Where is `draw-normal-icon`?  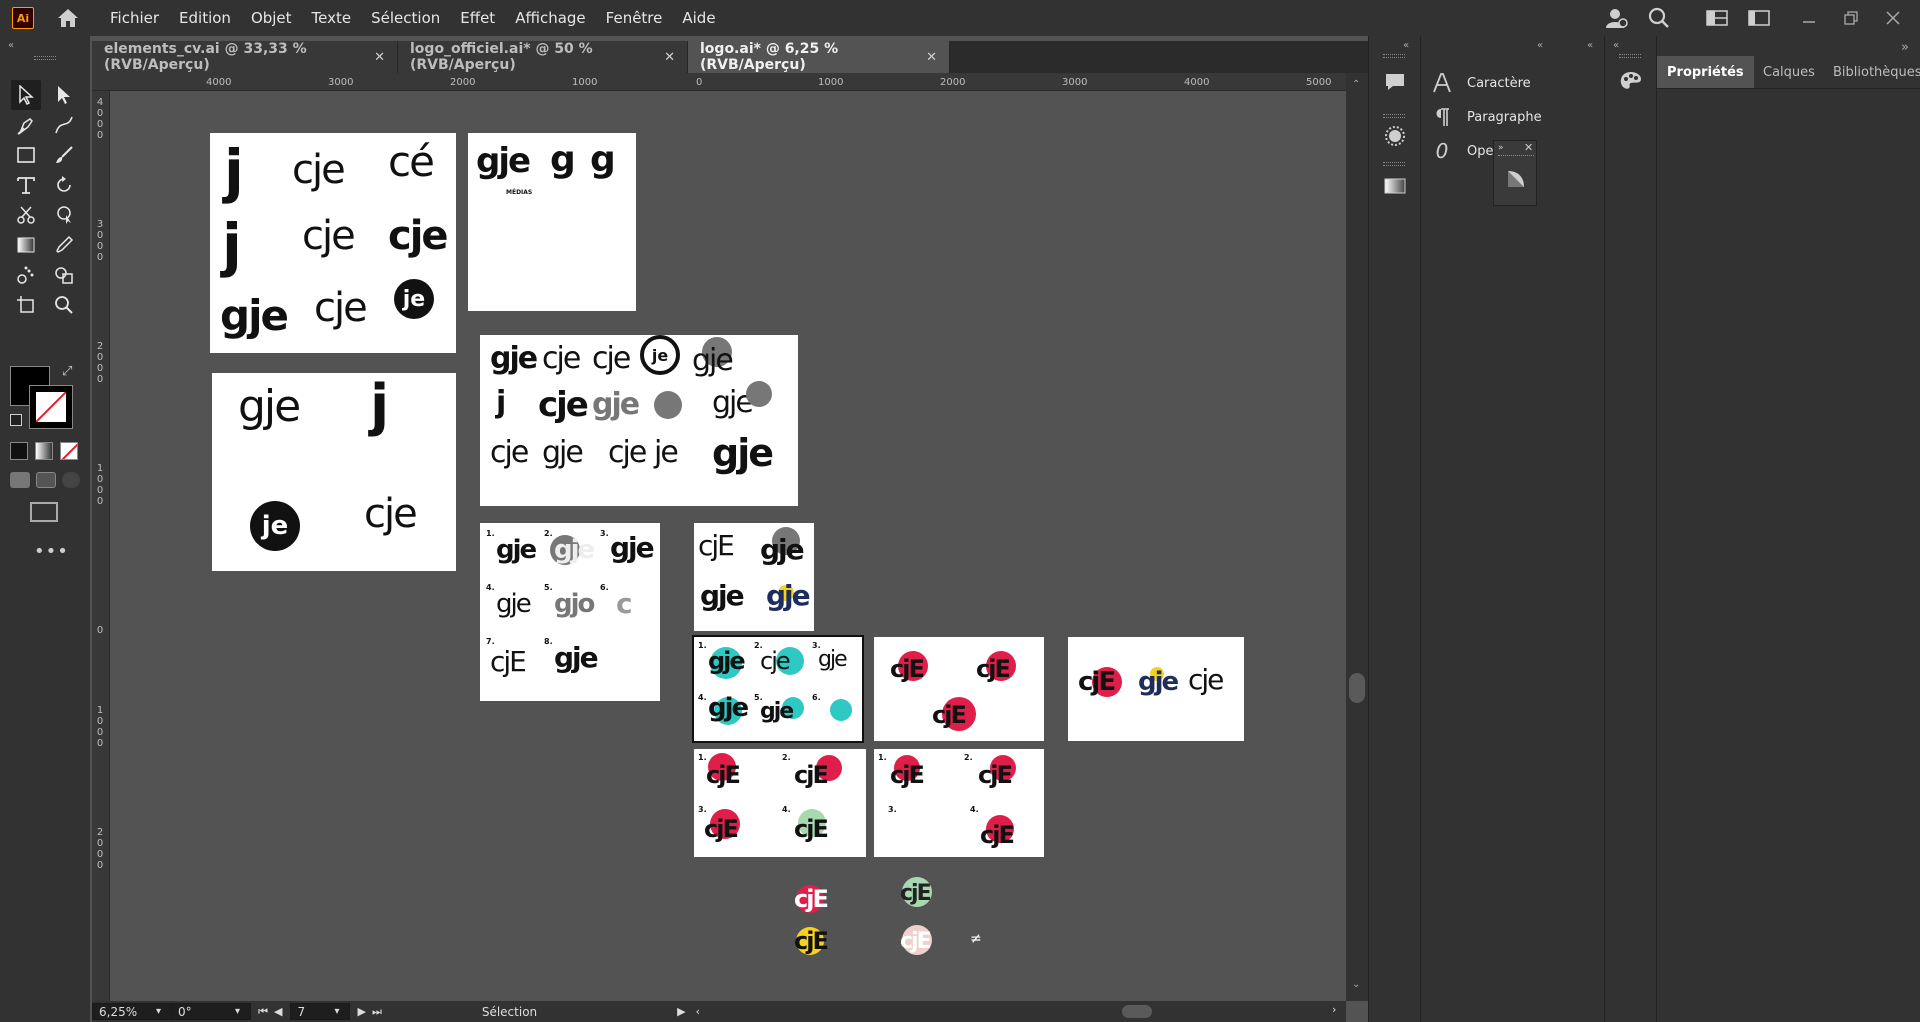 draw-normal-icon is located at coordinates (20, 480).